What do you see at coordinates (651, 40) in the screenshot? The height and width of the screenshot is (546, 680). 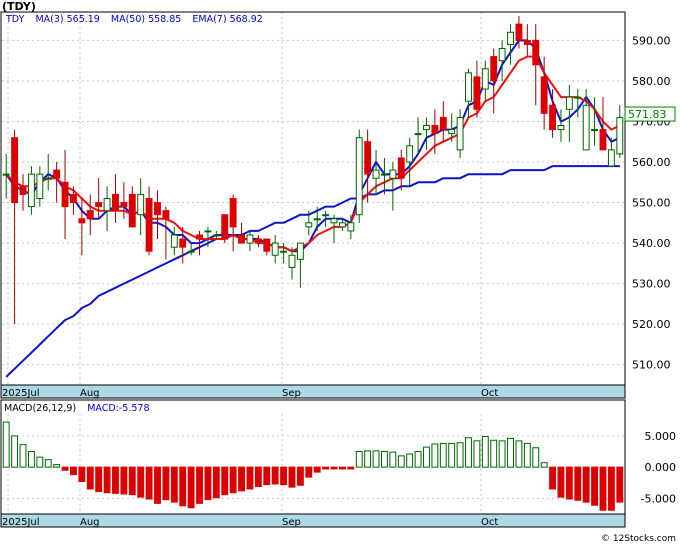 I see `price-tick-label: 590.00` at bounding box center [651, 40].